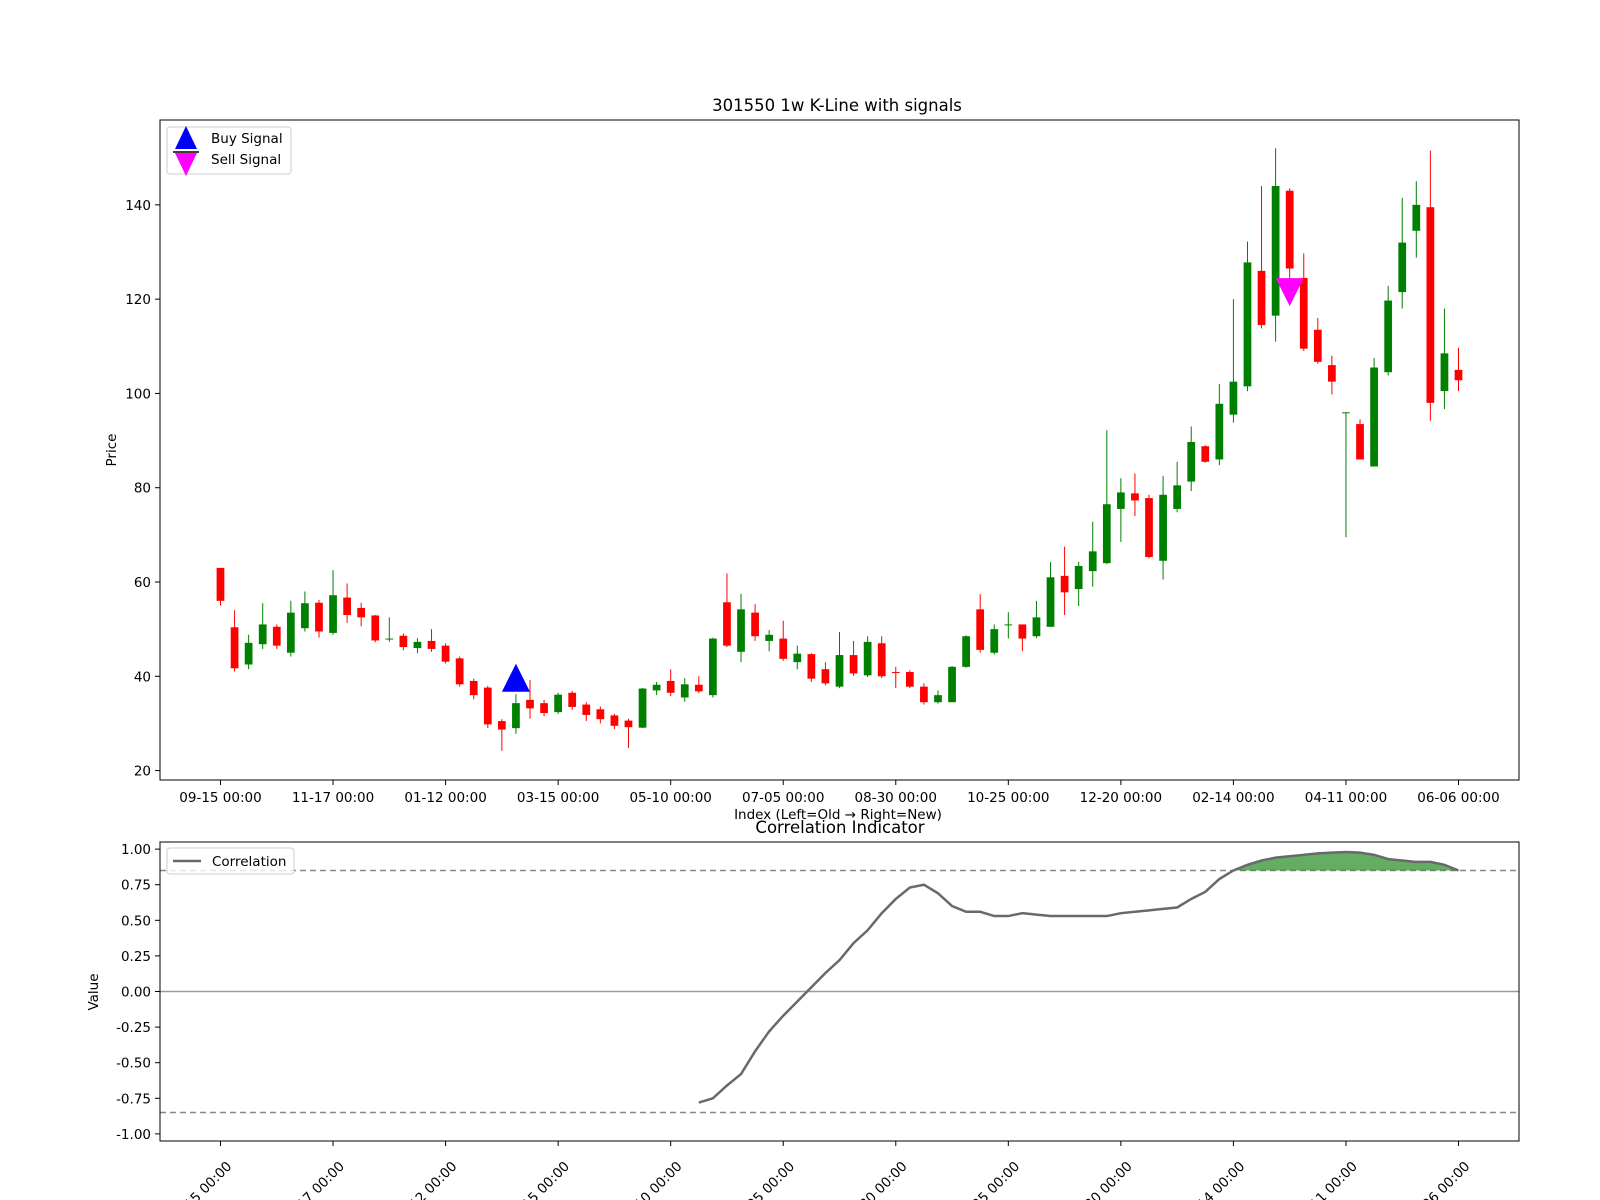 The width and height of the screenshot is (1600, 1200). Describe the element at coordinates (138, 206) in the screenshot. I see `y-tick-label: 140` at that location.